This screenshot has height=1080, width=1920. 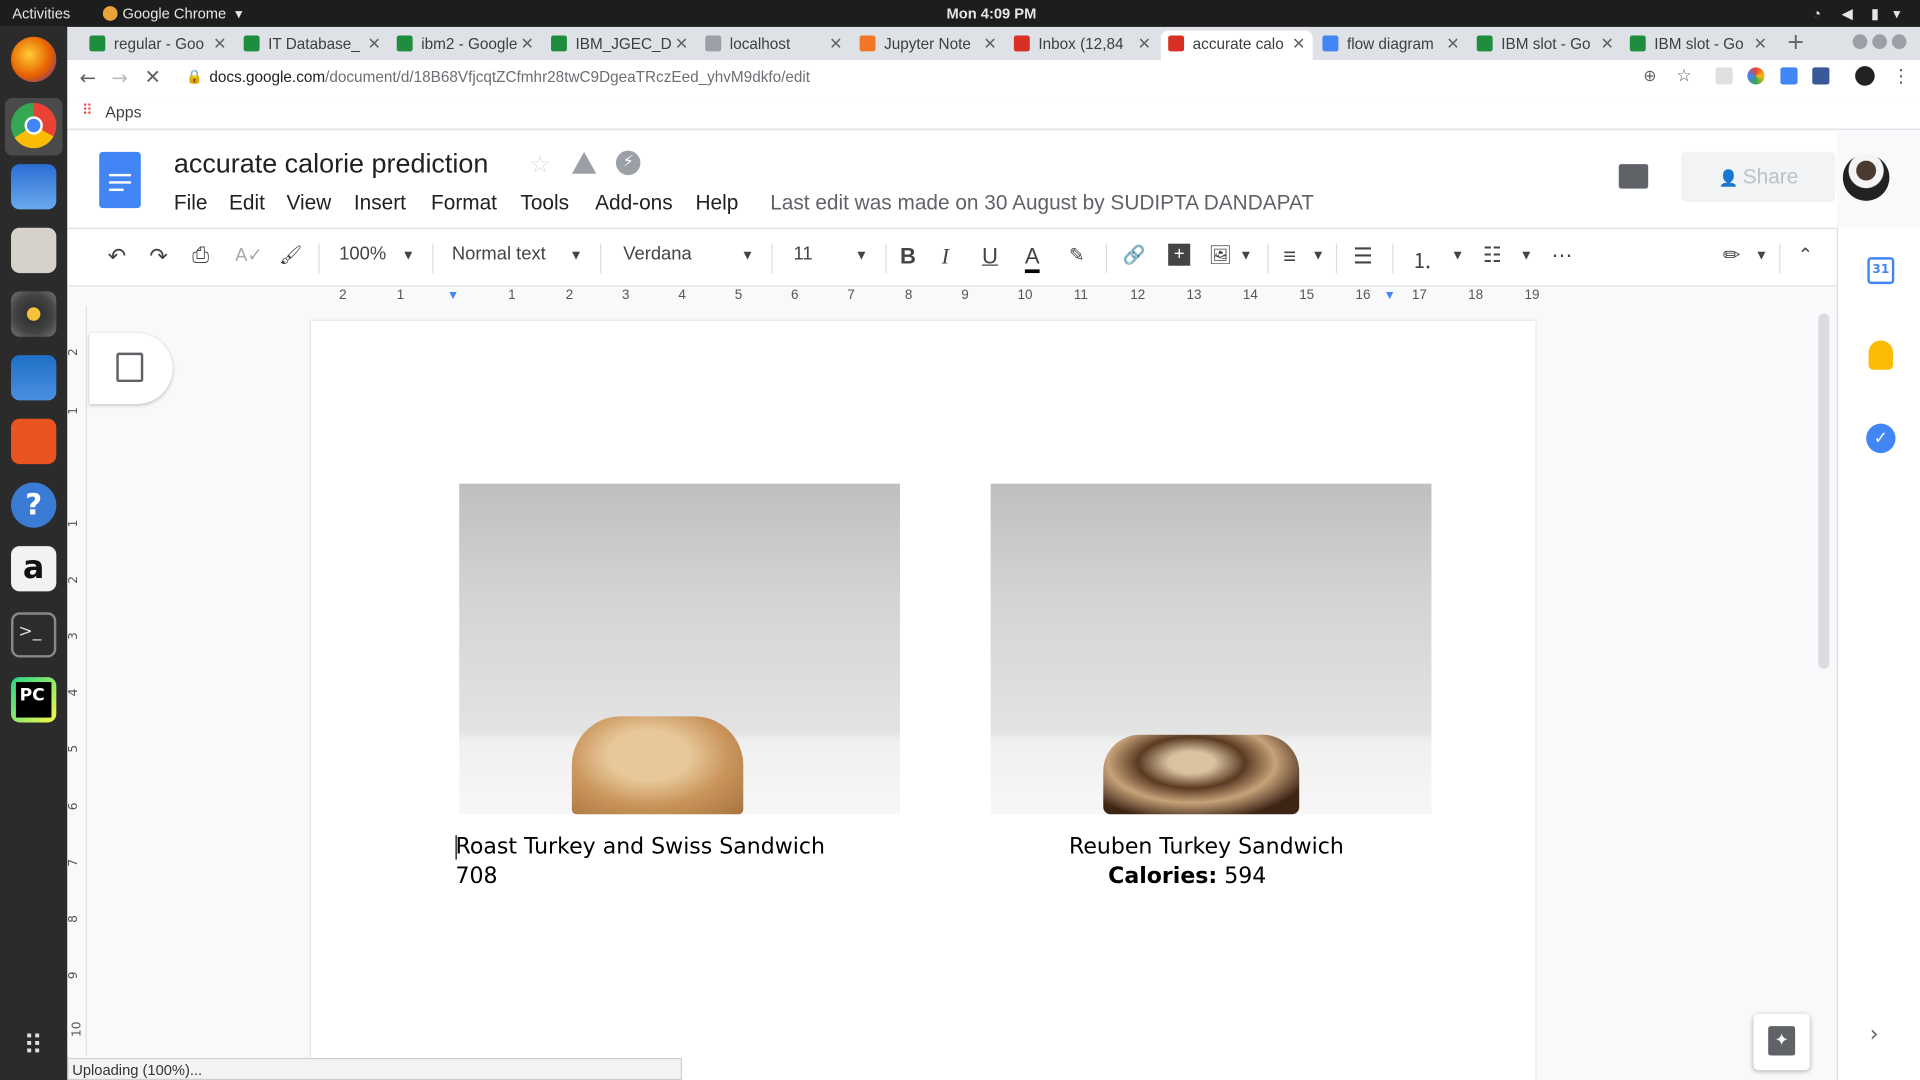 What do you see at coordinates (945, 257) in the screenshot?
I see `italic-icon: I` at bounding box center [945, 257].